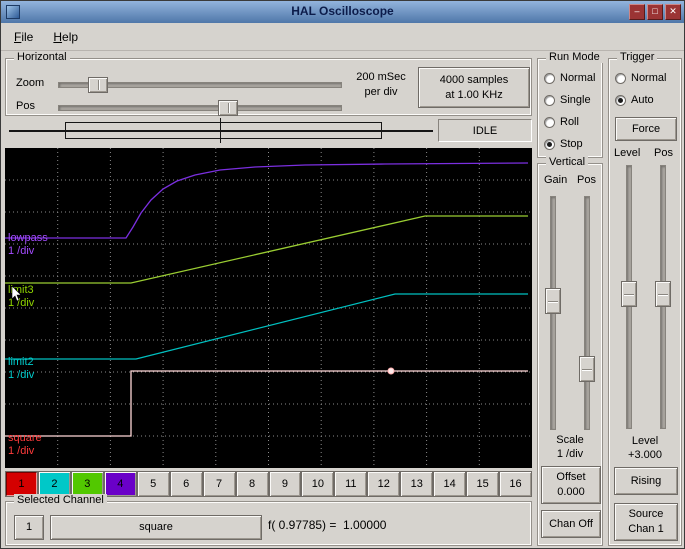 The height and width of the screenshot is (549, 685). I want to click on window-controls: – □ ✕, so click(655, 12).